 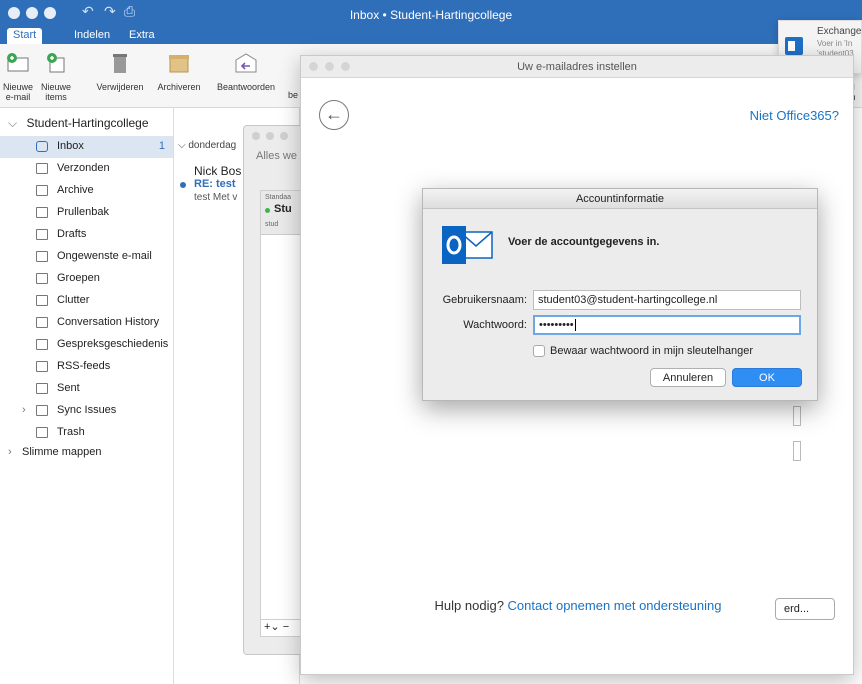 I want to click on hidden-field-edge, so click(x=797, y=416).